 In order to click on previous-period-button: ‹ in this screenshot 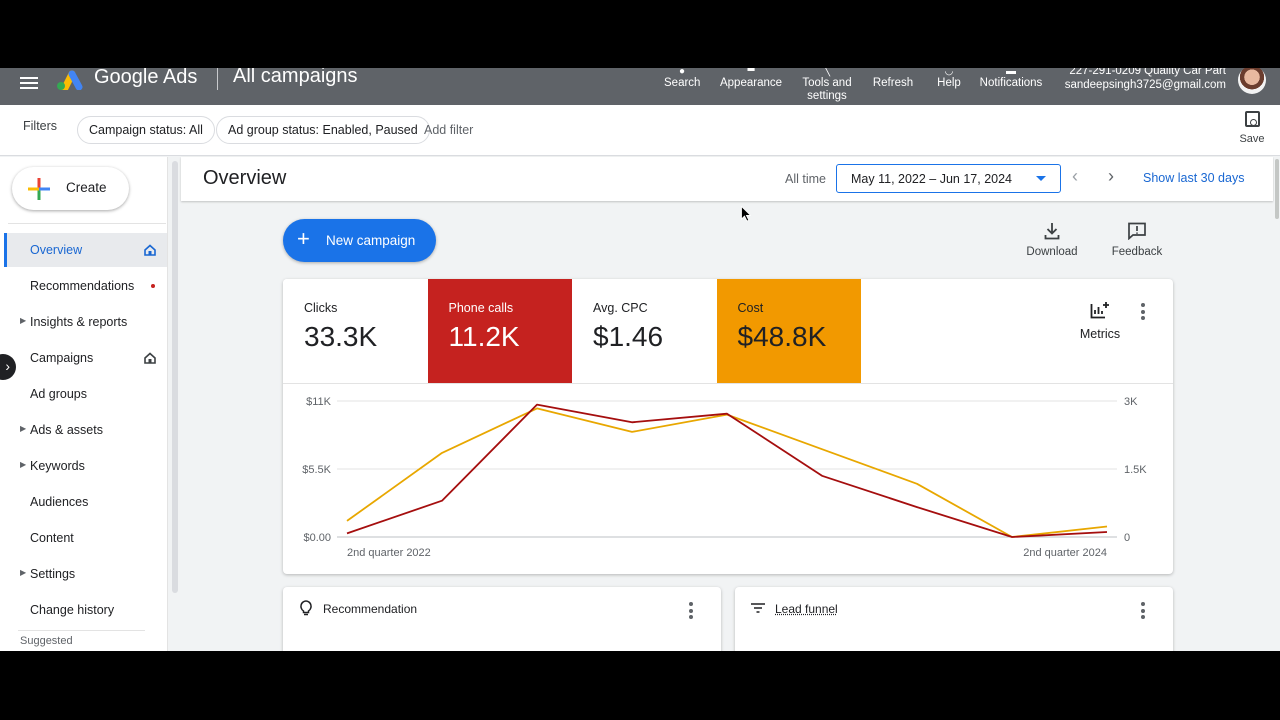, I will do `click(1075, 176)`.